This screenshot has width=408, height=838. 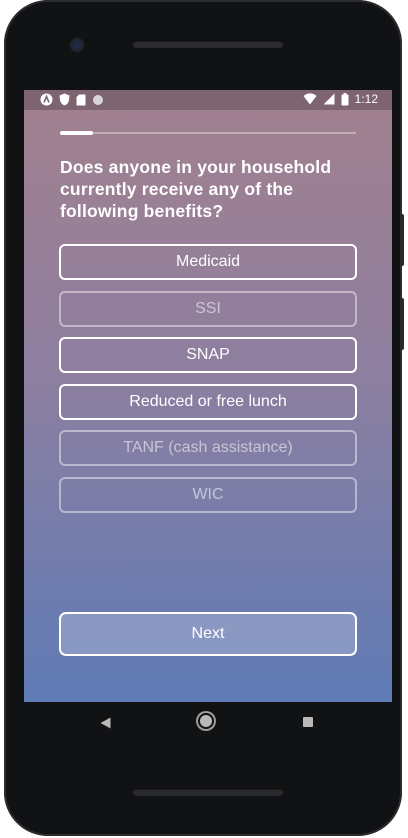 What do you see at coordinates (46, 99) in the screenshot?
I see `app-a-icon` at bounding box center [46, 99].